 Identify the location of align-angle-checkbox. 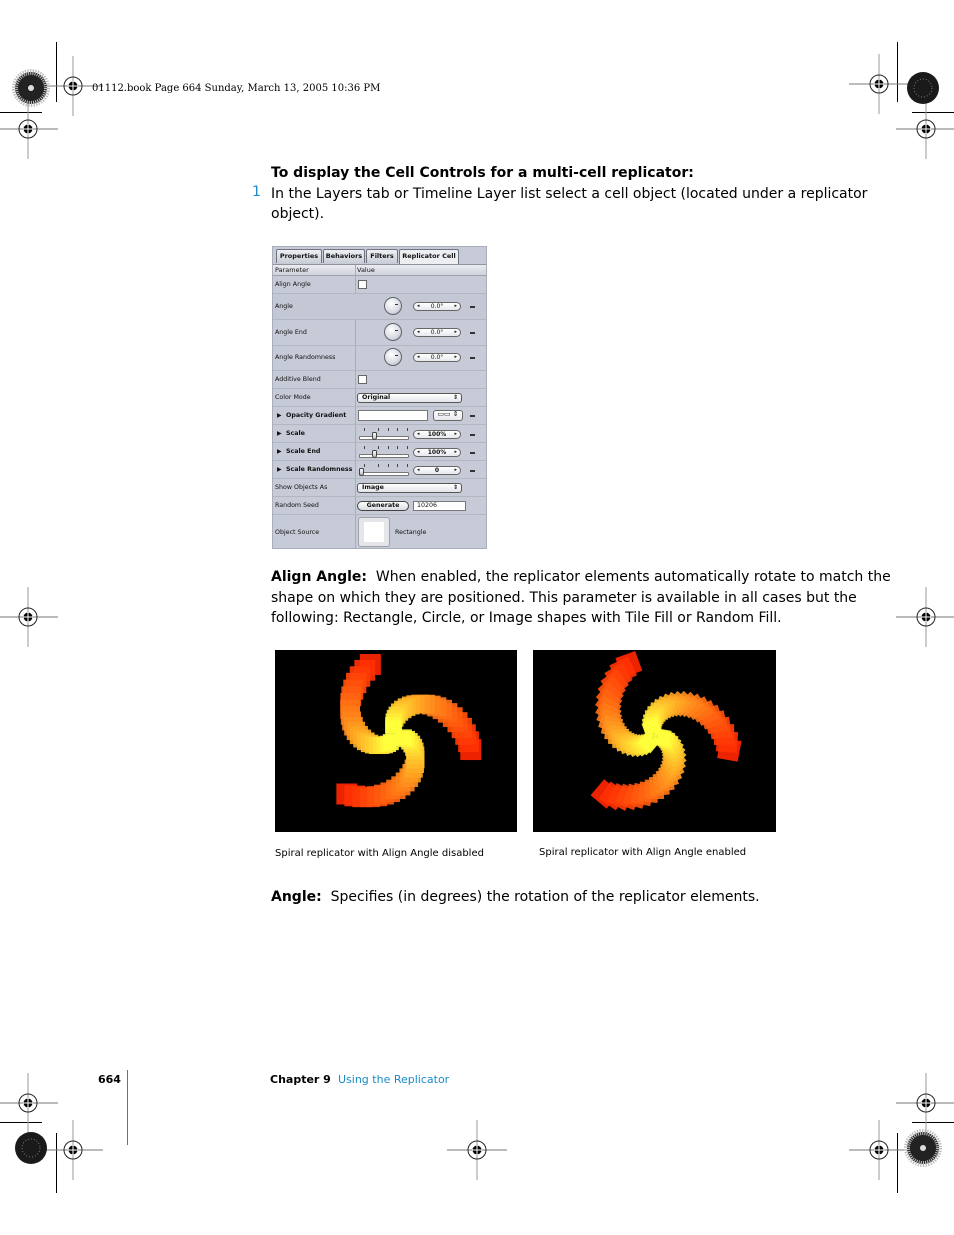
(362, 284).